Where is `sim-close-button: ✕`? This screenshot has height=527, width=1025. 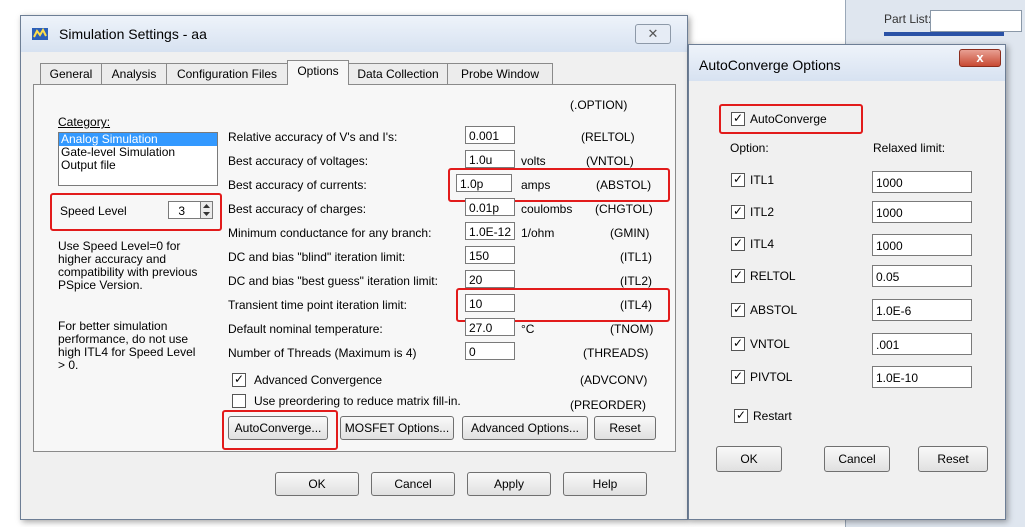 sim-close-button: ✕ is located at coordinates (653, 34).